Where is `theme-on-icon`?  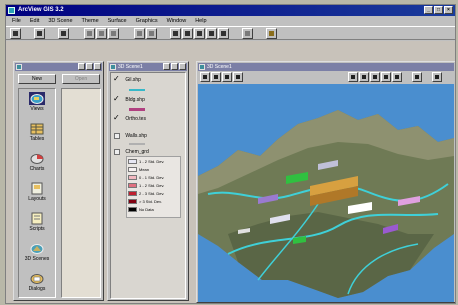
theme-on-icon is located at coordinates (89, 33).